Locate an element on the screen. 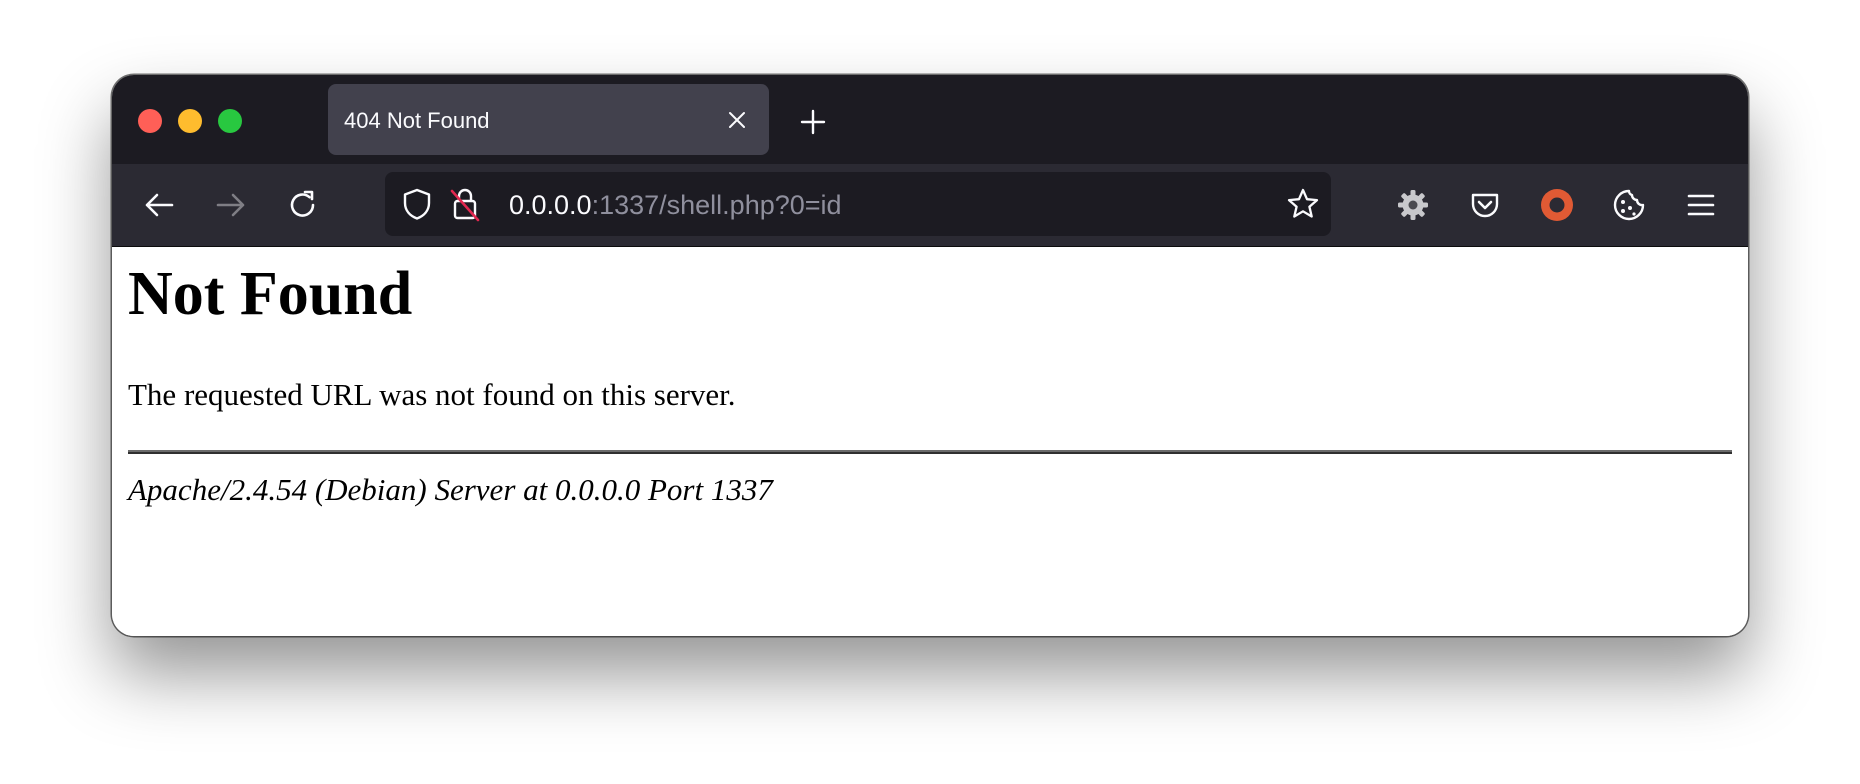 This screenshot has height=784, width=1860. url-host: 0.0.0.0 is located at coordinates (550, 205).